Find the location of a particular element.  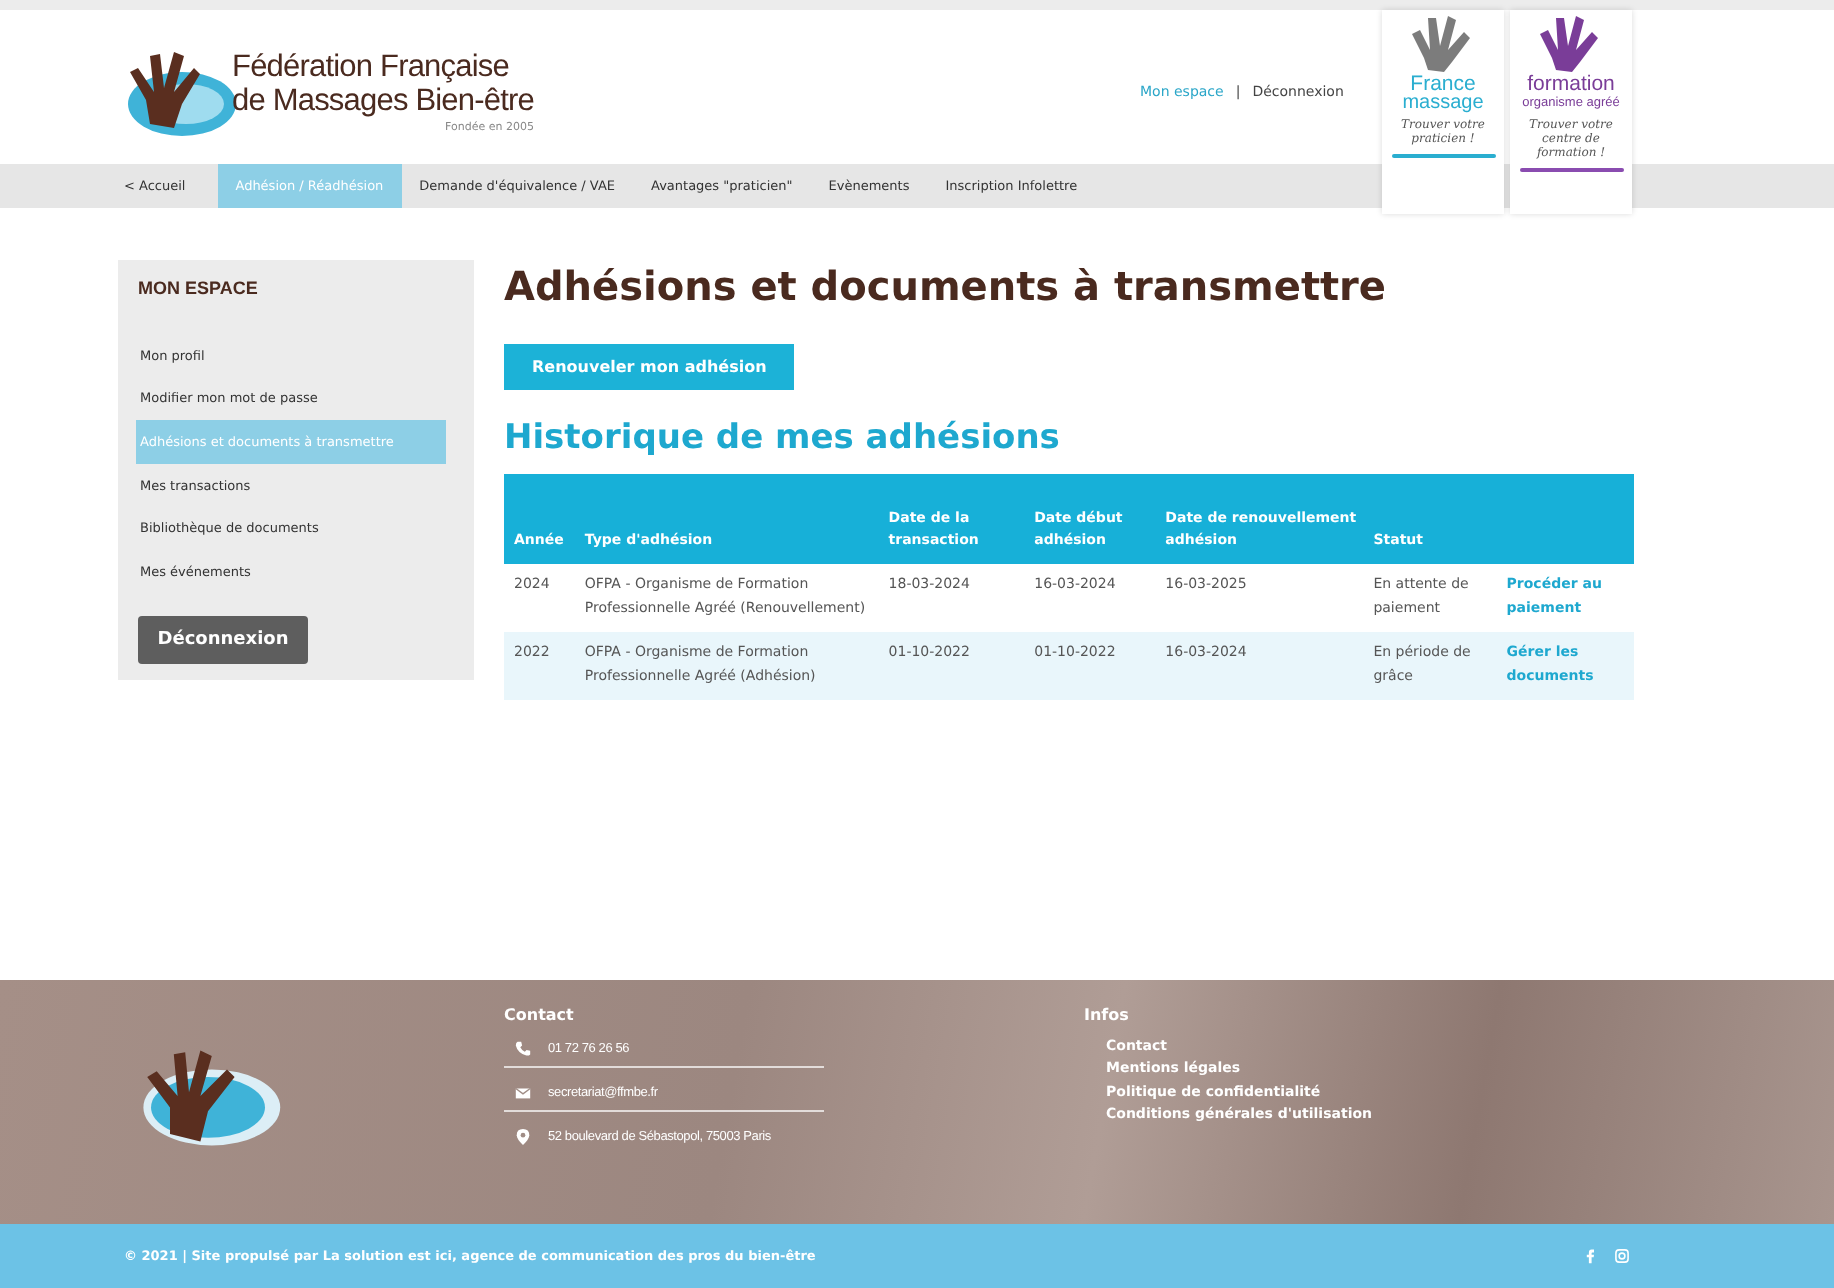

organization-name: Fédération Française is located at coordinates (371, 66).